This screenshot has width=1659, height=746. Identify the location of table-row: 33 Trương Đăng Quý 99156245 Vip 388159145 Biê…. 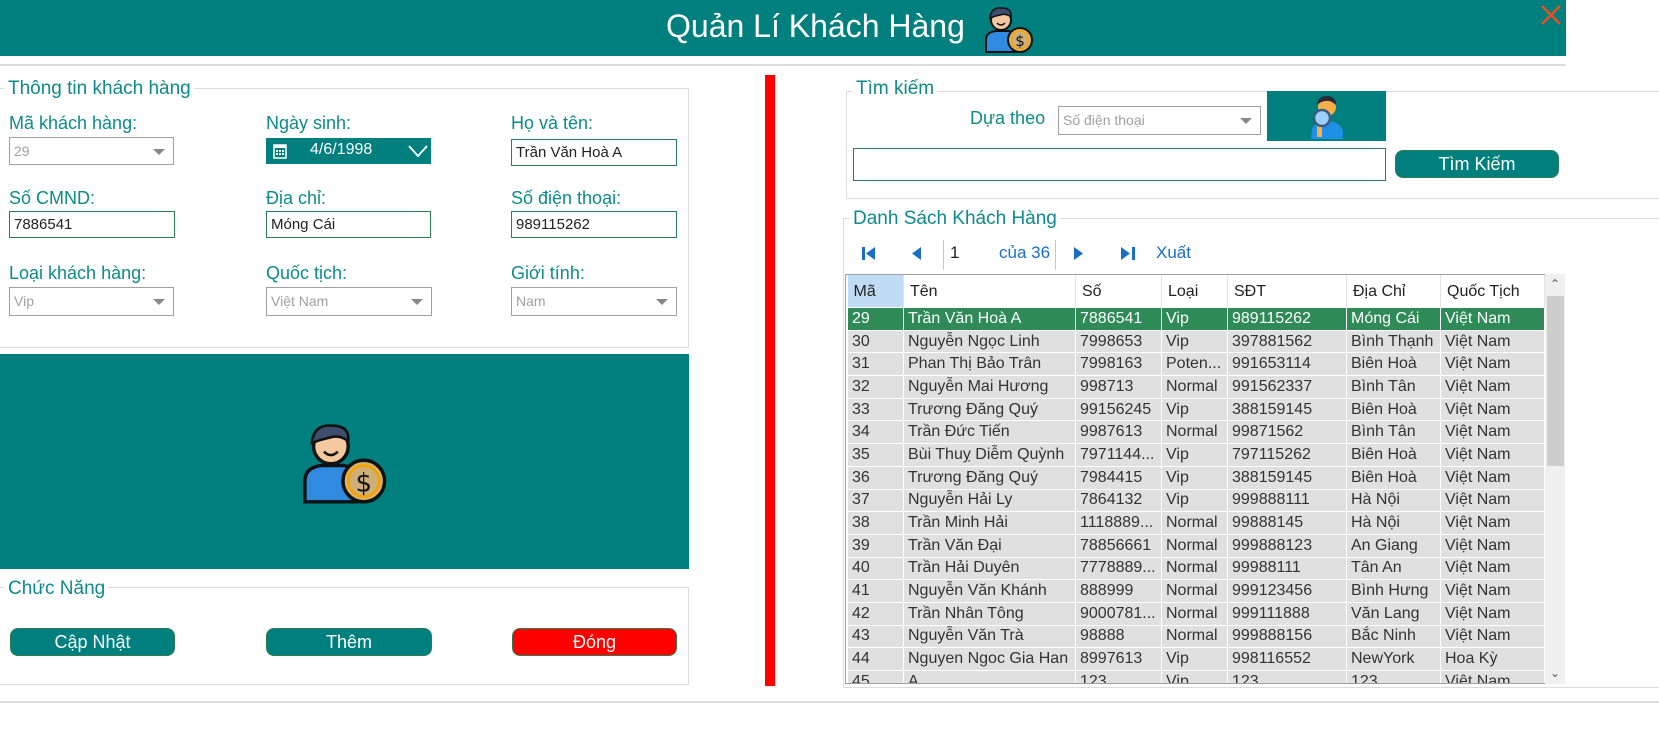
(1196, 409).